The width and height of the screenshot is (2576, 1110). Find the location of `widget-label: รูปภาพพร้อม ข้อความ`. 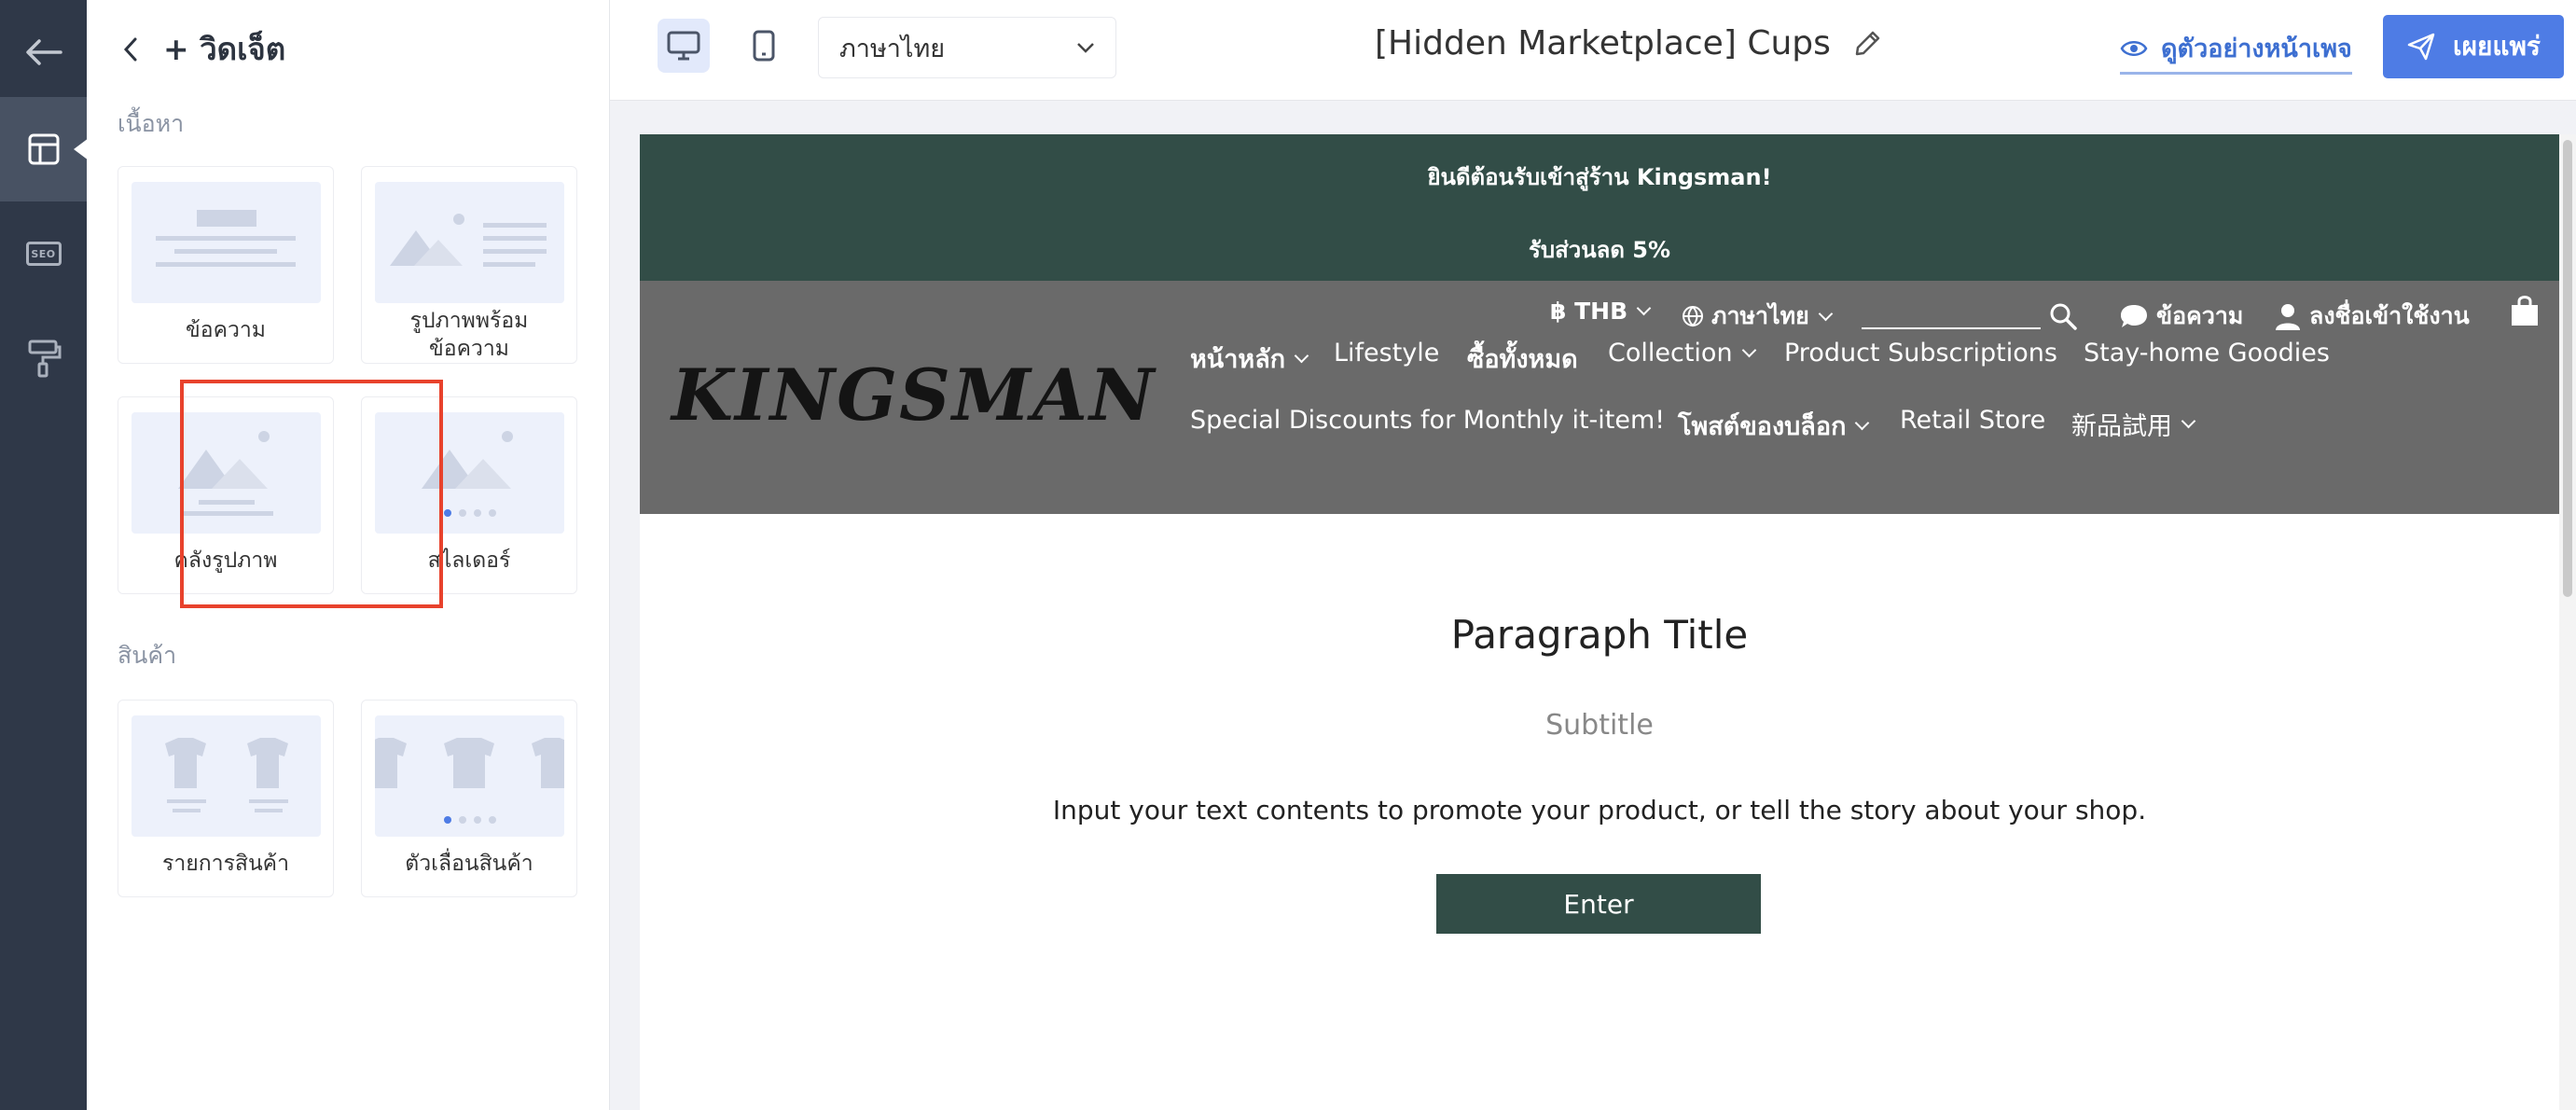

widget-label: รูปภาพพร้อม ข้อความ is located at coordinates (469, 335).